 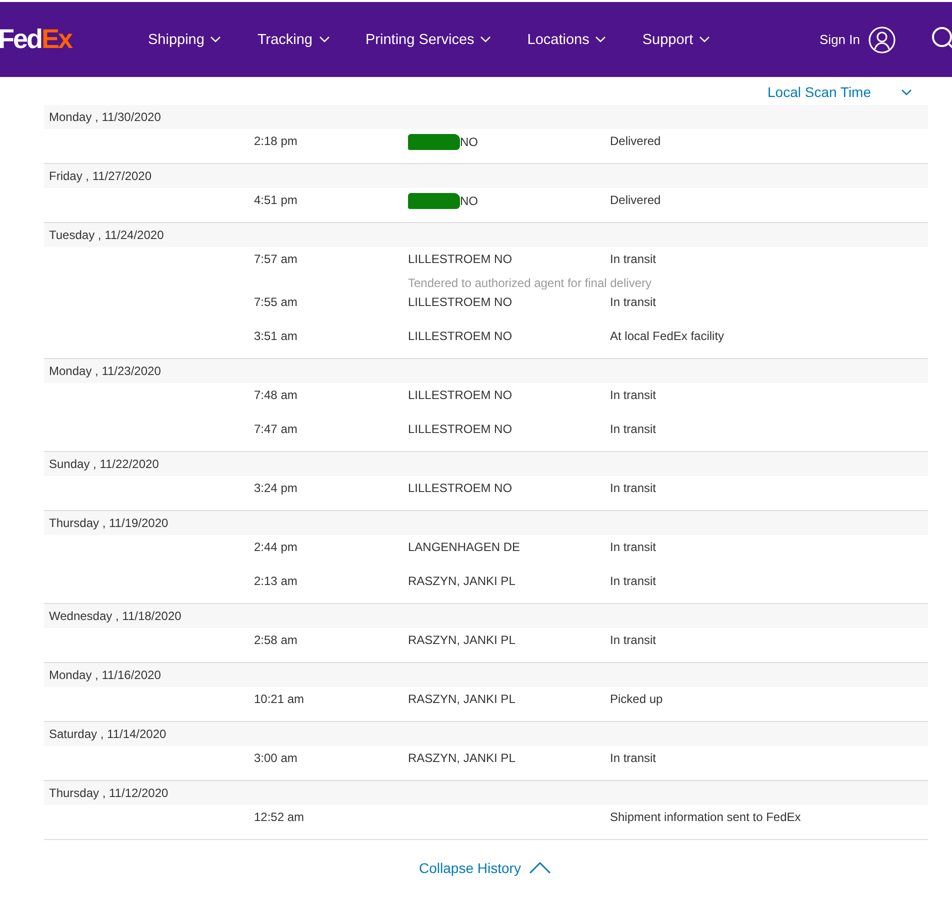 What do you see at coordinates (676, 40) in the screenshot?
I see `nav-menu-item: Support` at bounding box center [676, 40].